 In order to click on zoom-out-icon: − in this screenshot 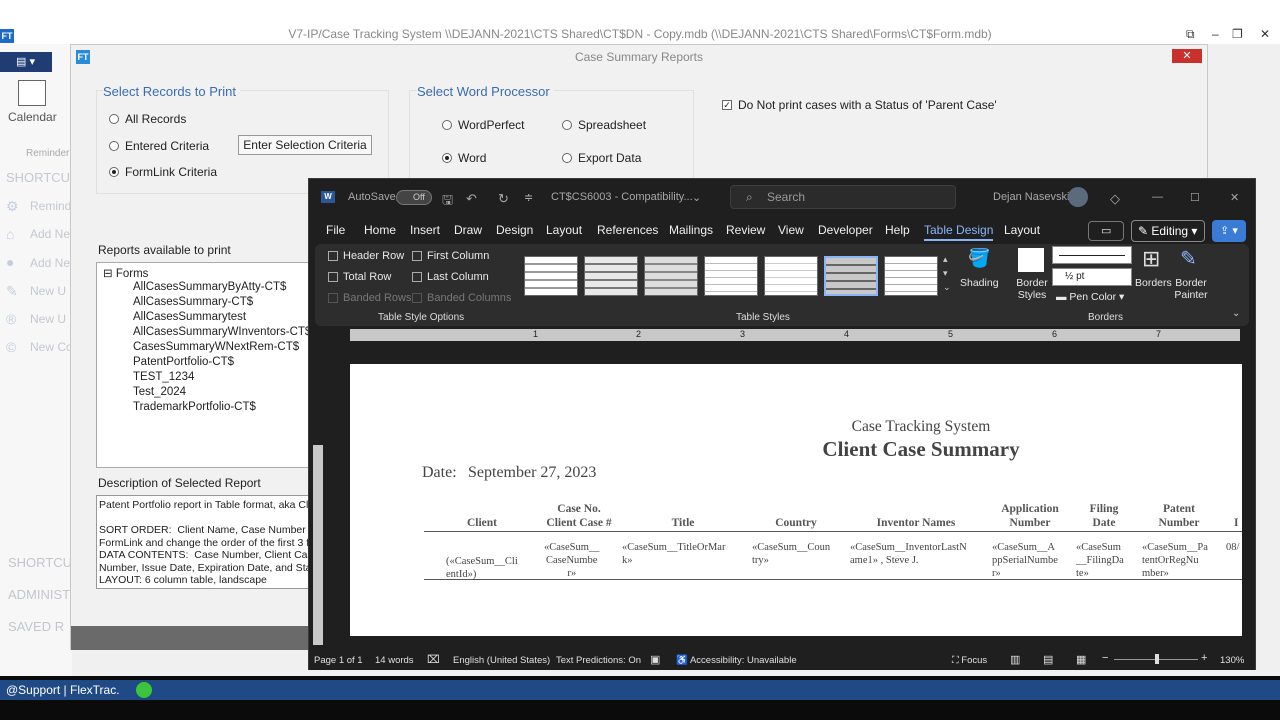, I will do `click(1105, 658)`.